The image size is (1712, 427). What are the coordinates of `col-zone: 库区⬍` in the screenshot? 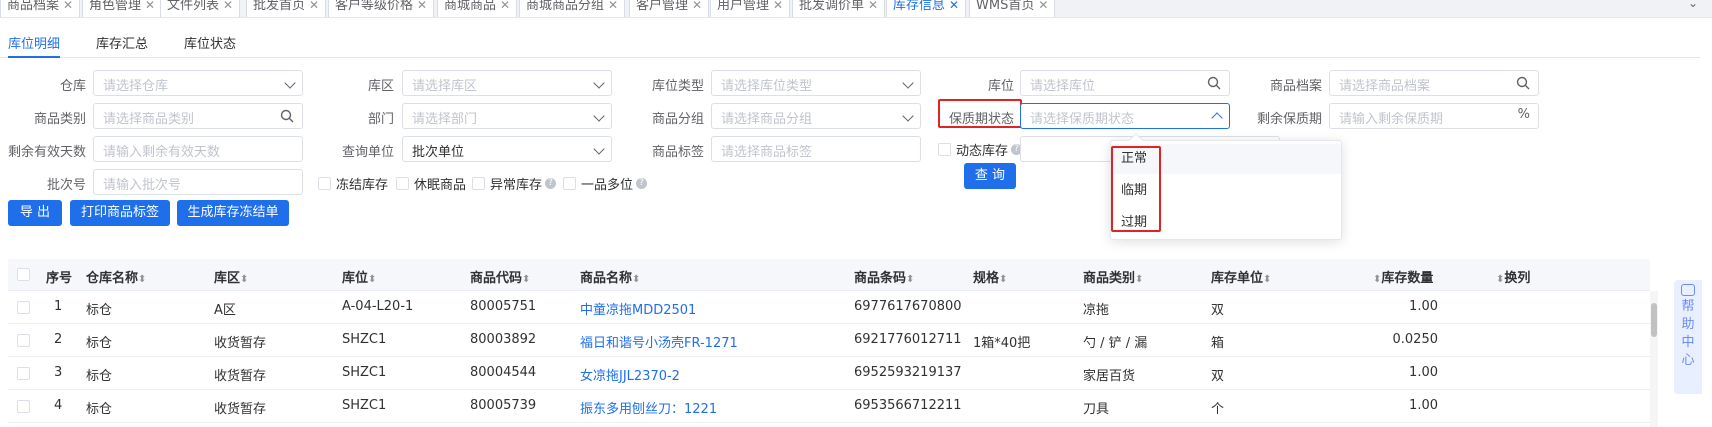 It's located at (231, 276).